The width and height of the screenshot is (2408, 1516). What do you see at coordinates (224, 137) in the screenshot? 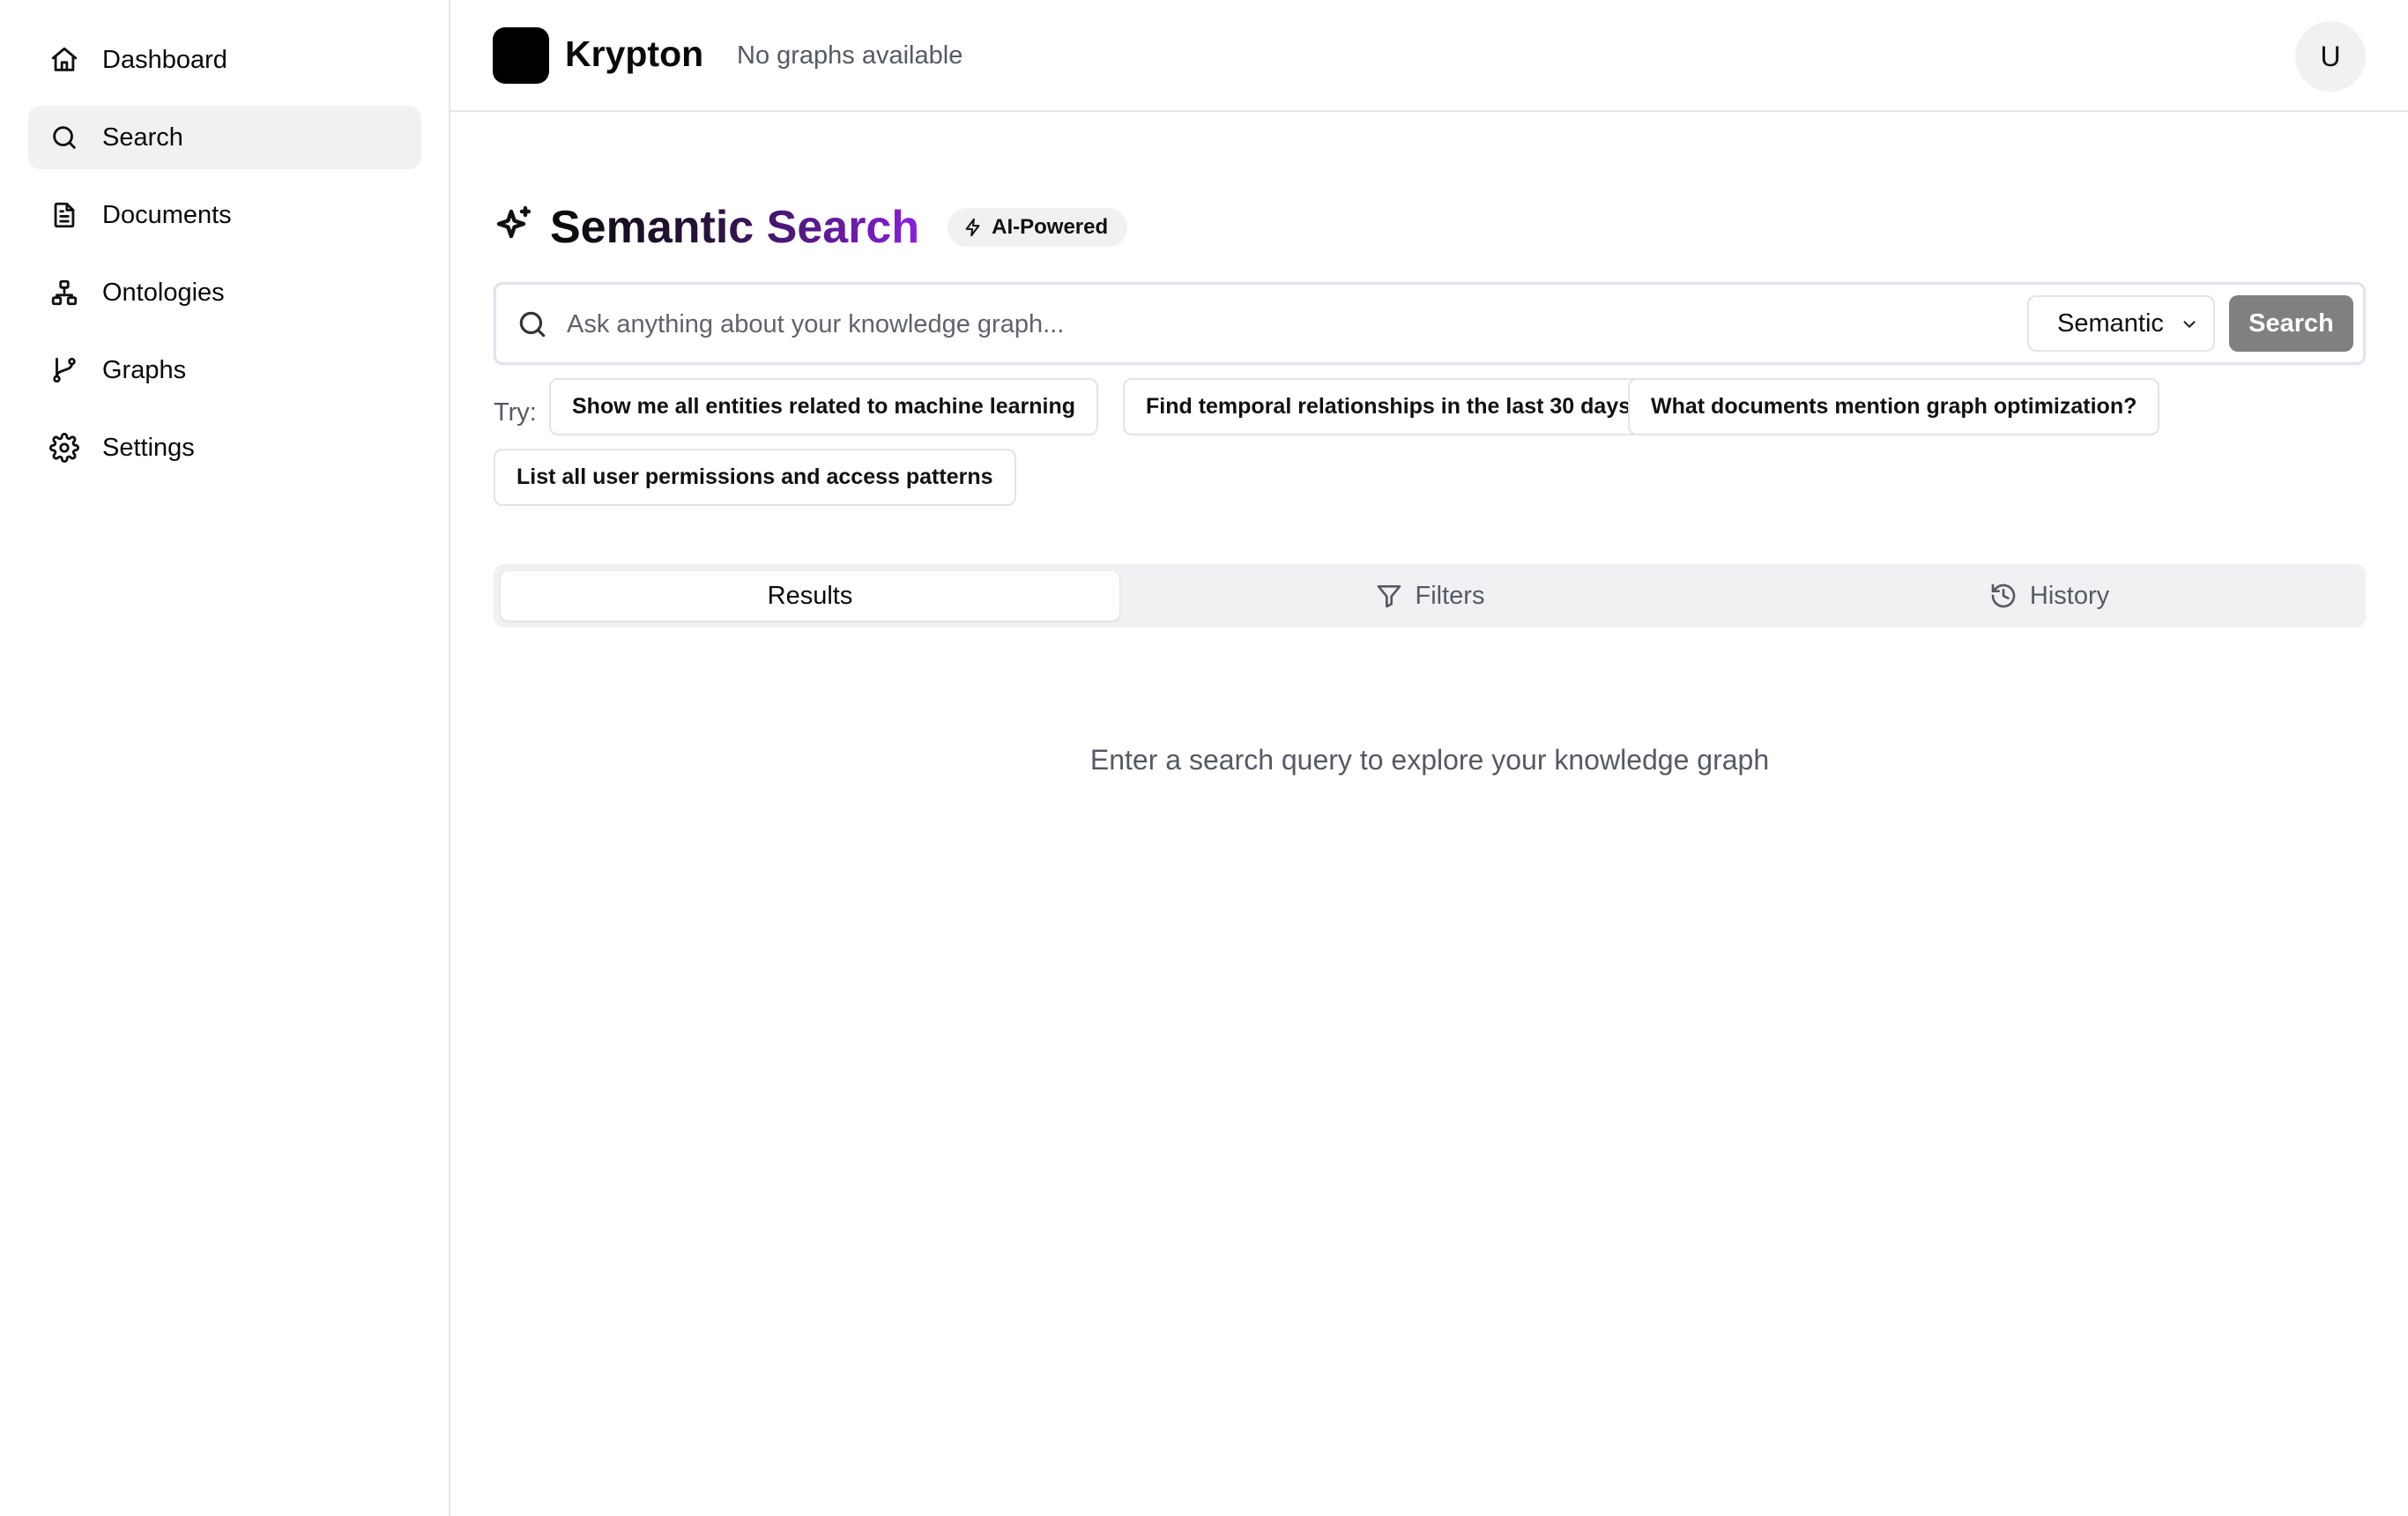
I see `sidebar-item-search: Search` at bounding box center [224, 137].